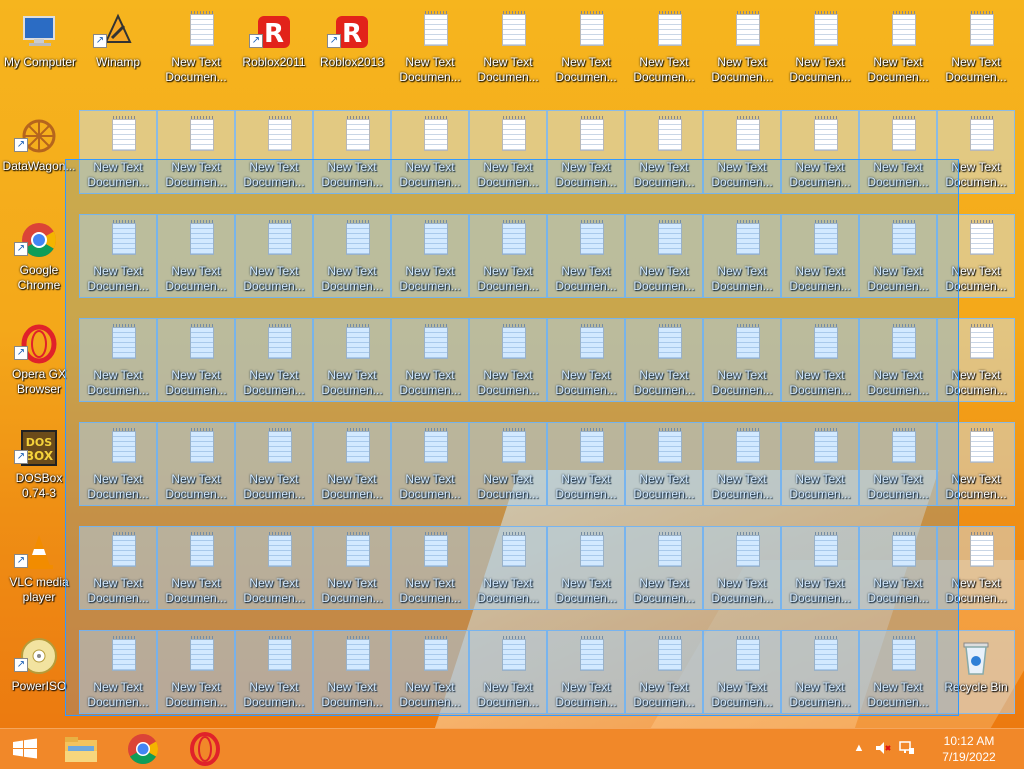 The width and height of the screenshot is (1024, 774). I want to click on taskbar-opera, so click(205, 749).